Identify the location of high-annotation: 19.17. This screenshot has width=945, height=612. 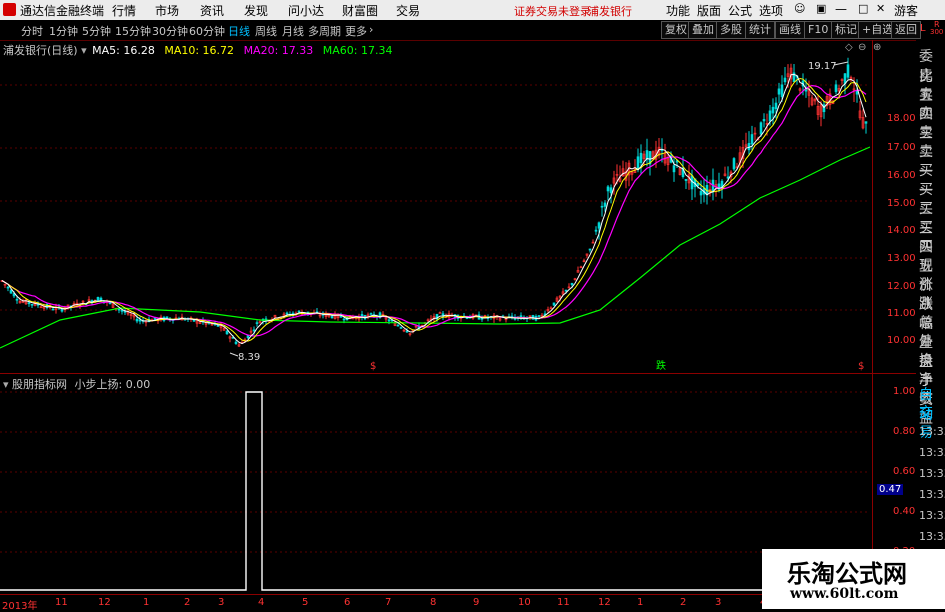
(828, 66).